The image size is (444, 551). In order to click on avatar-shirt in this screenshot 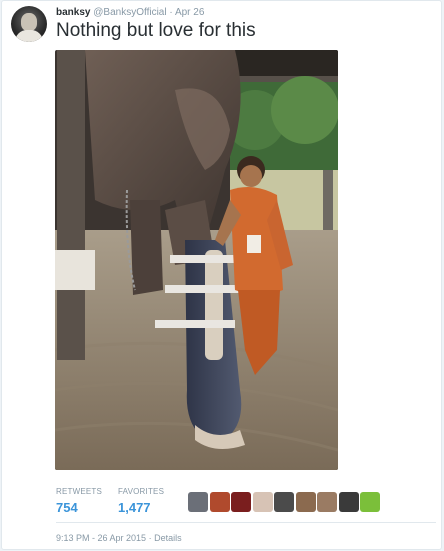, I will do `click(29, 36)`.